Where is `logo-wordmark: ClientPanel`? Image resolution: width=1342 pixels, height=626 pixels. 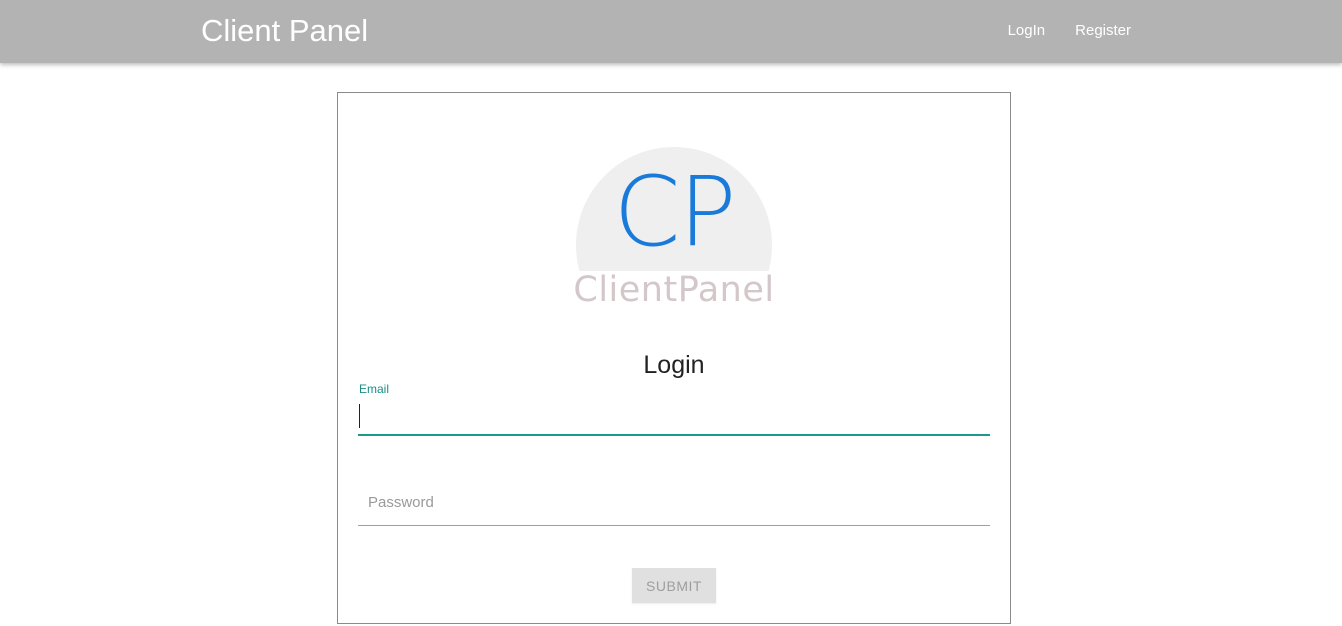 logo-wordmark: ClientPanel is located at coordinates (674, 290).